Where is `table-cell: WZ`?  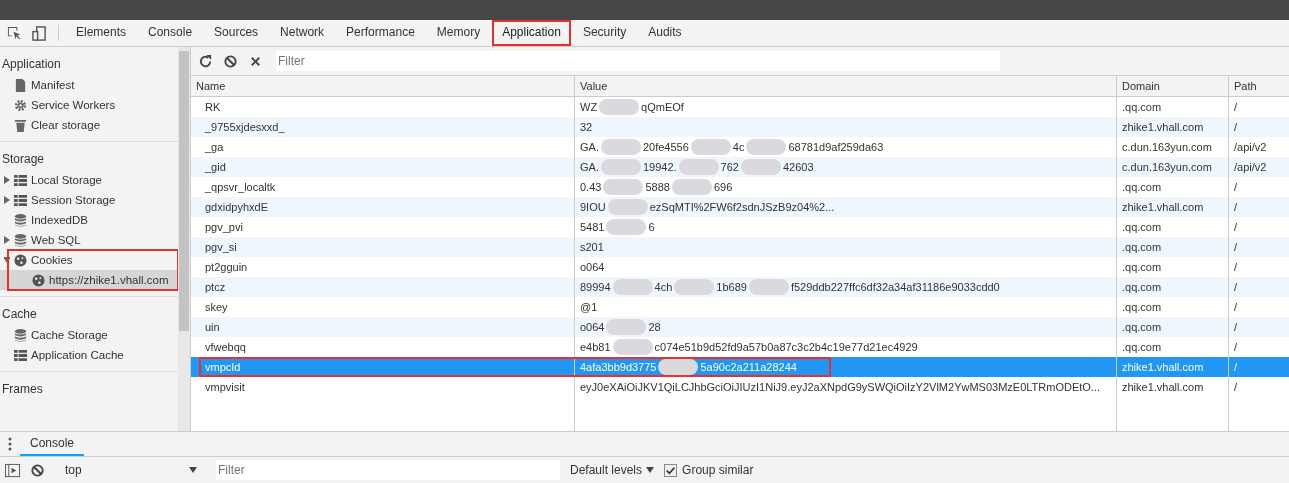 table-cell: WZ is located at coordinates (589, 107).